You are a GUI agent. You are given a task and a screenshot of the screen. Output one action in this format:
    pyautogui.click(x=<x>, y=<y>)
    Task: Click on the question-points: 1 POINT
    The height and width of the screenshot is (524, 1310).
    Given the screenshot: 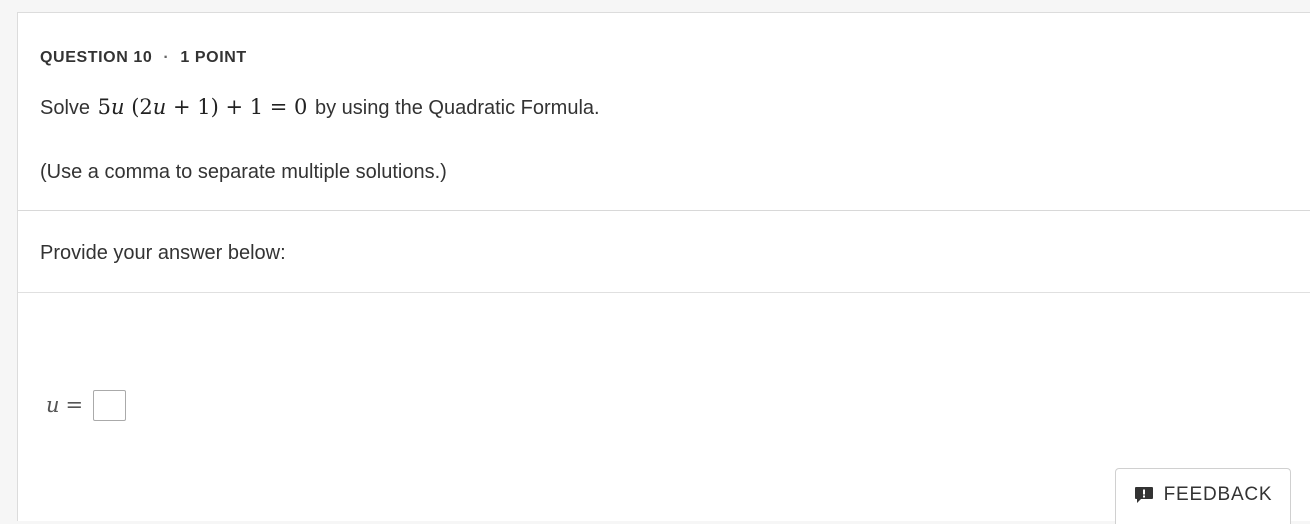 What is the action you would take?
    pyautogui.click(x=213, y=57)
    